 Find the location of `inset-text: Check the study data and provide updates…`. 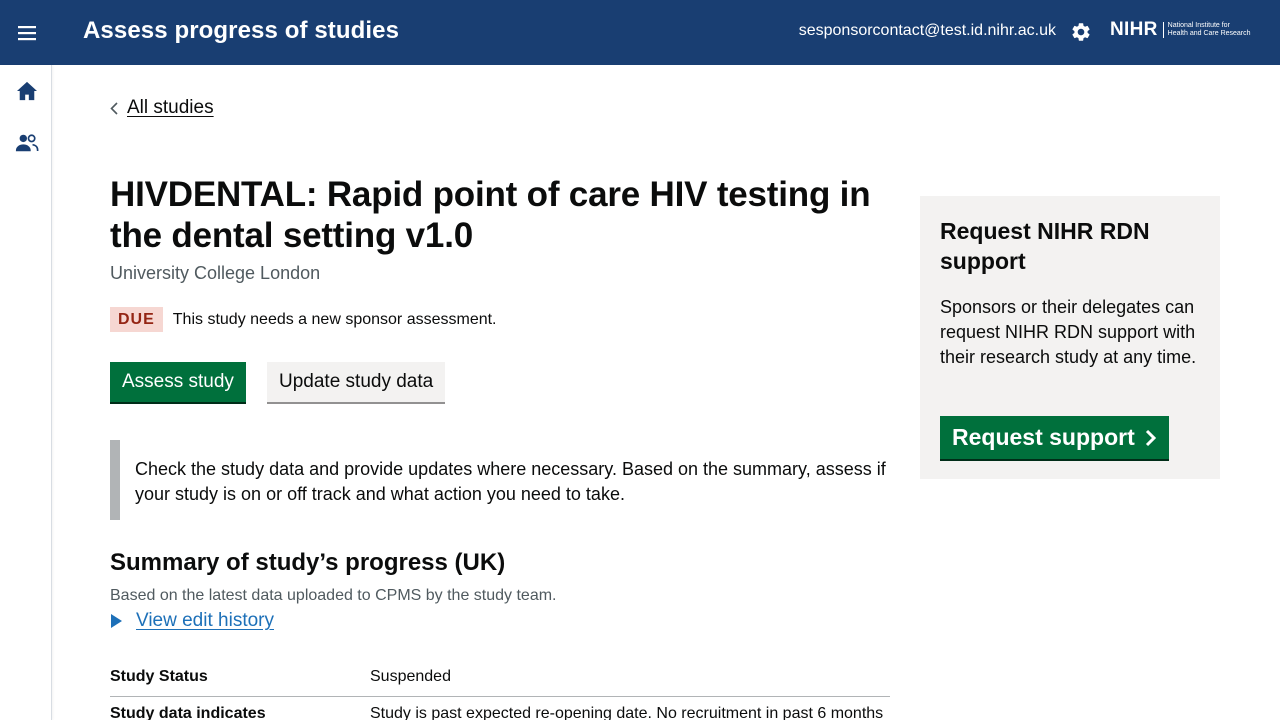

inset-text: Check the study data and provide updates… is located at coordinates (500, 480).